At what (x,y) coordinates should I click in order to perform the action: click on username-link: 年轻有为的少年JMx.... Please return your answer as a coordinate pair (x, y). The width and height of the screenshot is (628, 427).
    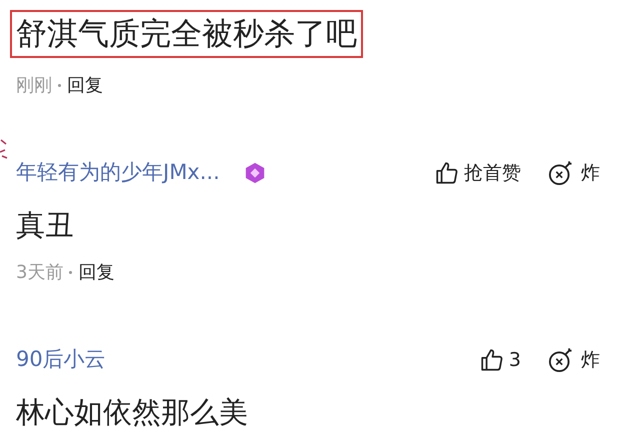
    Looking at the image, I should click on (118, 173).